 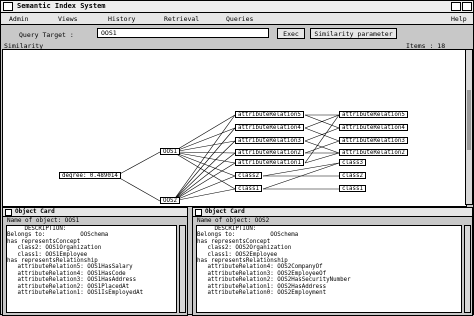 I want to click on graph-scrollbar, so click(x=469, y=127).